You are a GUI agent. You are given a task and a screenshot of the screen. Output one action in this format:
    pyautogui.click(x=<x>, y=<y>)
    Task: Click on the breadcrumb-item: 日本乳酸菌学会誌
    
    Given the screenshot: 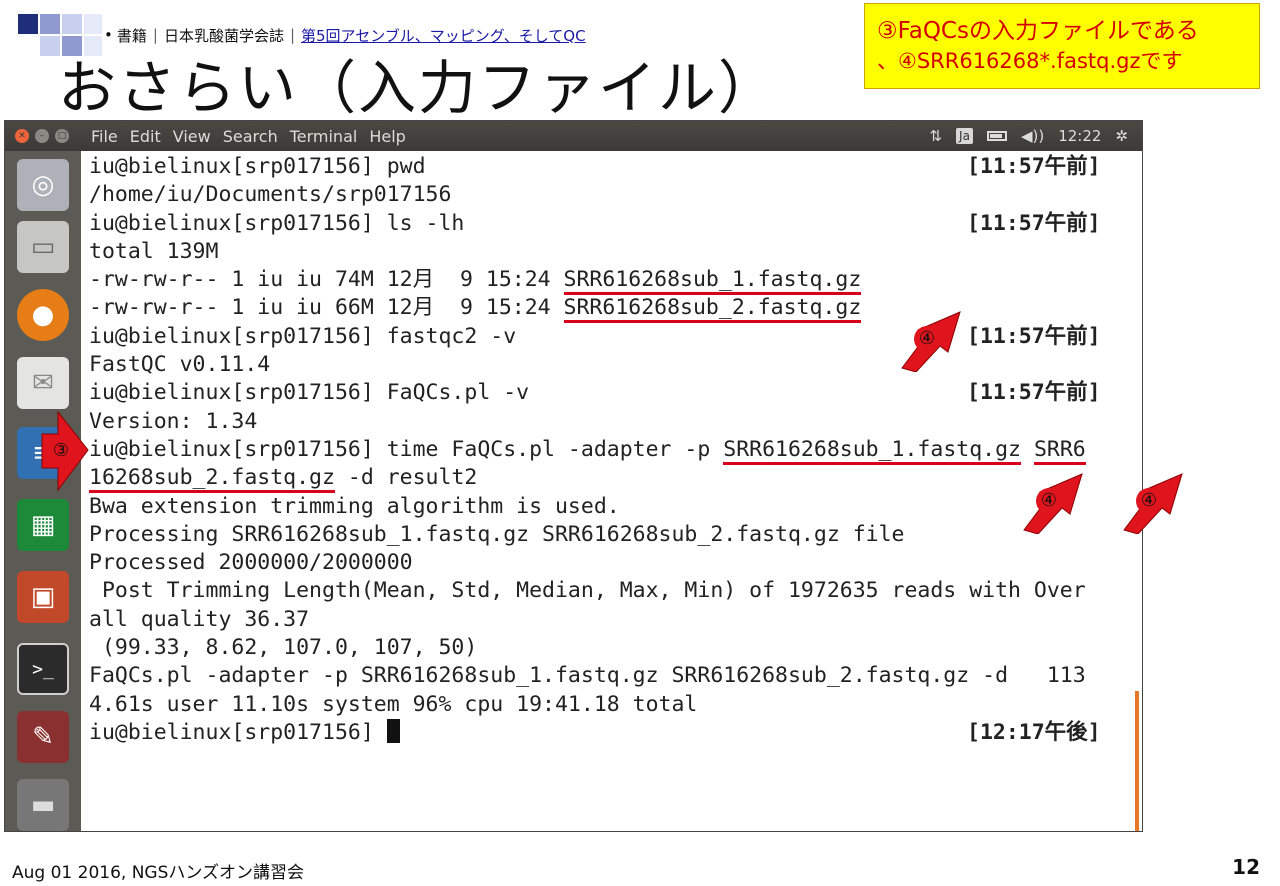 What is the action you would take?
    pyautogui.click(x=223, y=35)
    